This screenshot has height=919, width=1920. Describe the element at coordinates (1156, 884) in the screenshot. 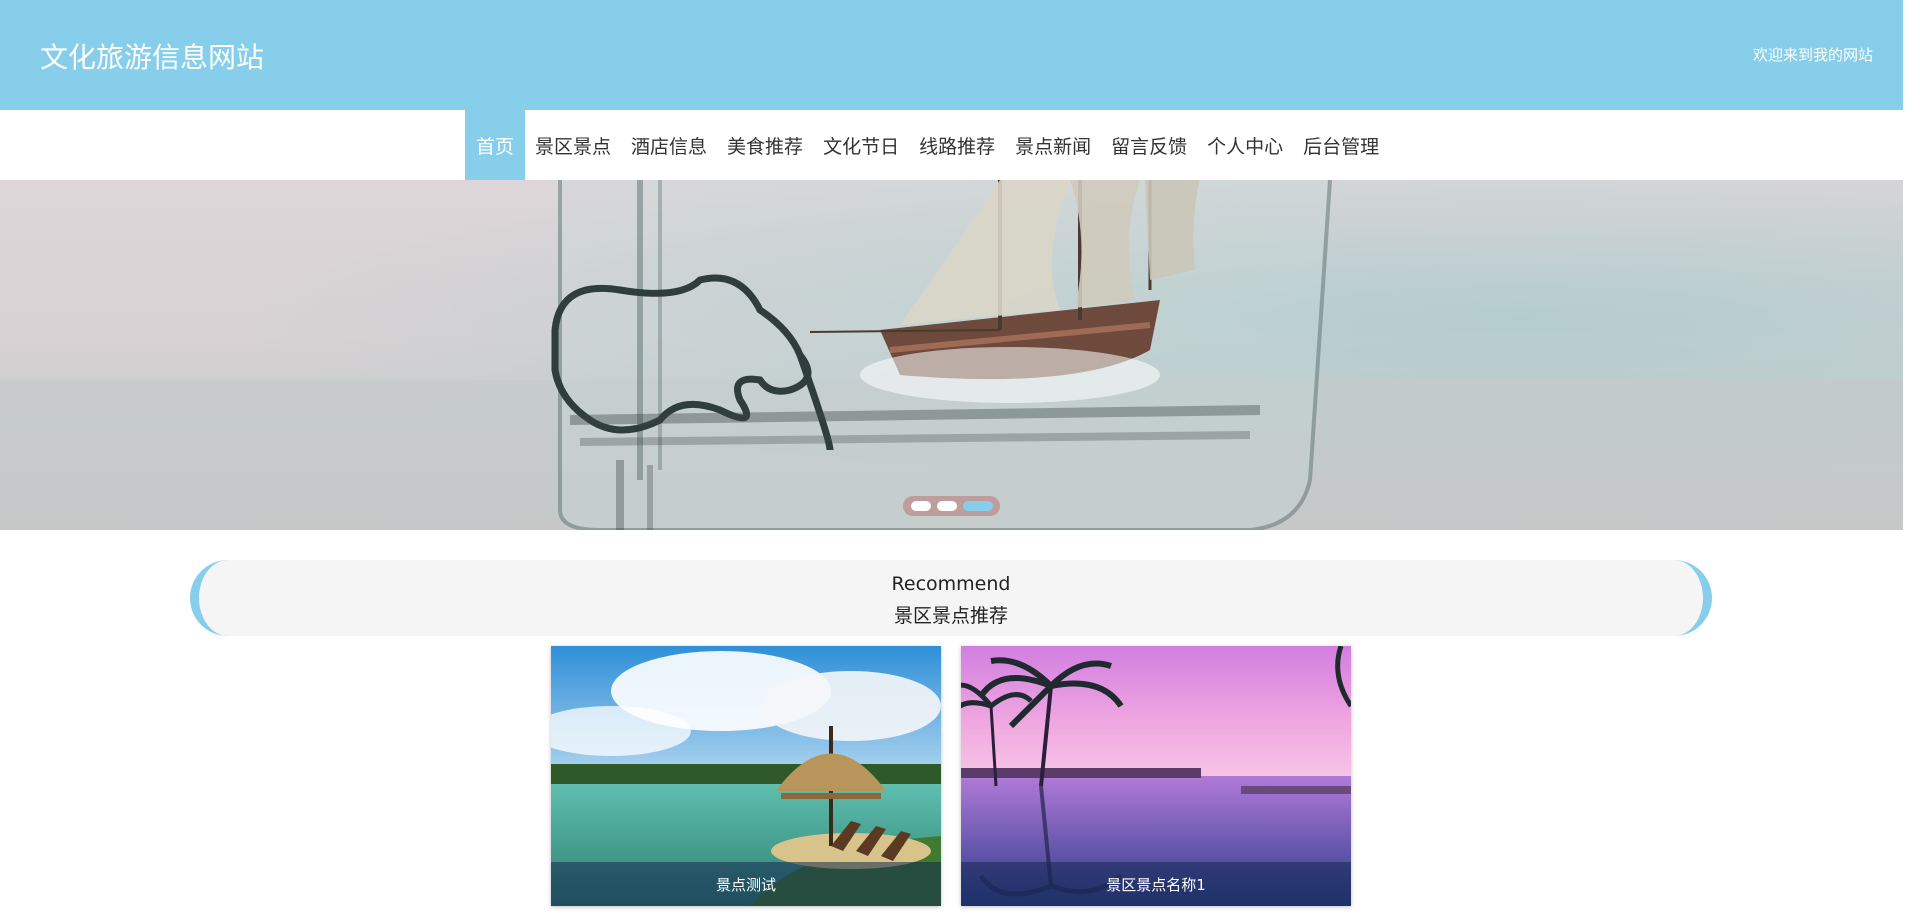

I see `scenic-card-caption: 景区景点名称1` at that location.